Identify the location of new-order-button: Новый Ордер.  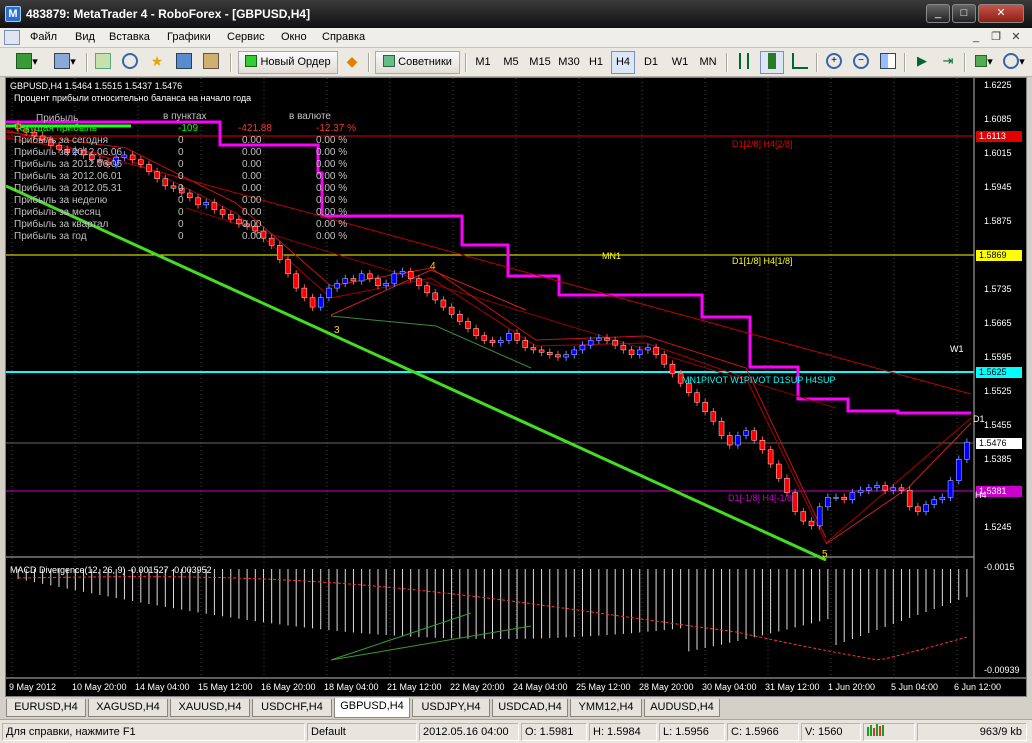
(288, 62).